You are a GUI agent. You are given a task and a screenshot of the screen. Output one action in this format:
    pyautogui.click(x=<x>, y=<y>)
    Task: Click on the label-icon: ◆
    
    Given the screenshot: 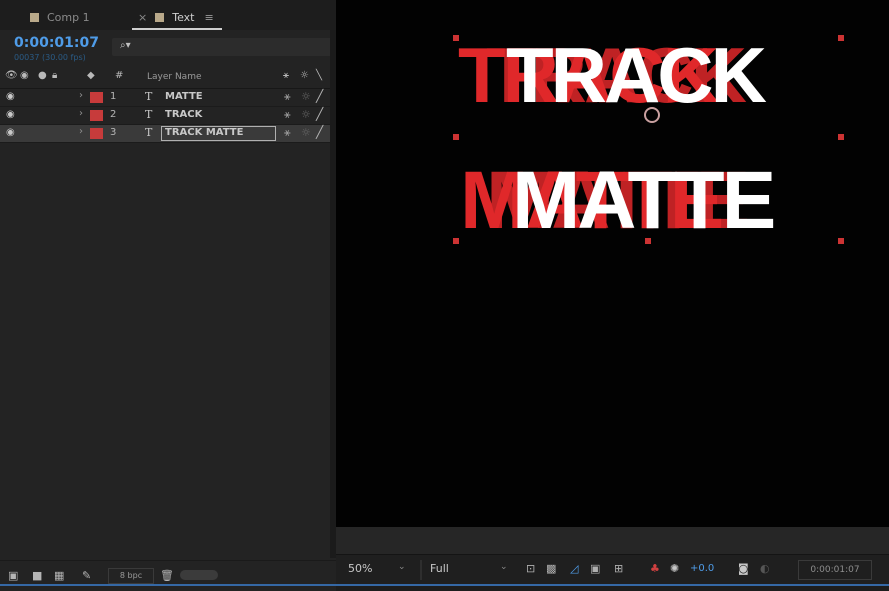 What is the action you would take?
    pyautogui.click(x=91, y=75)
    